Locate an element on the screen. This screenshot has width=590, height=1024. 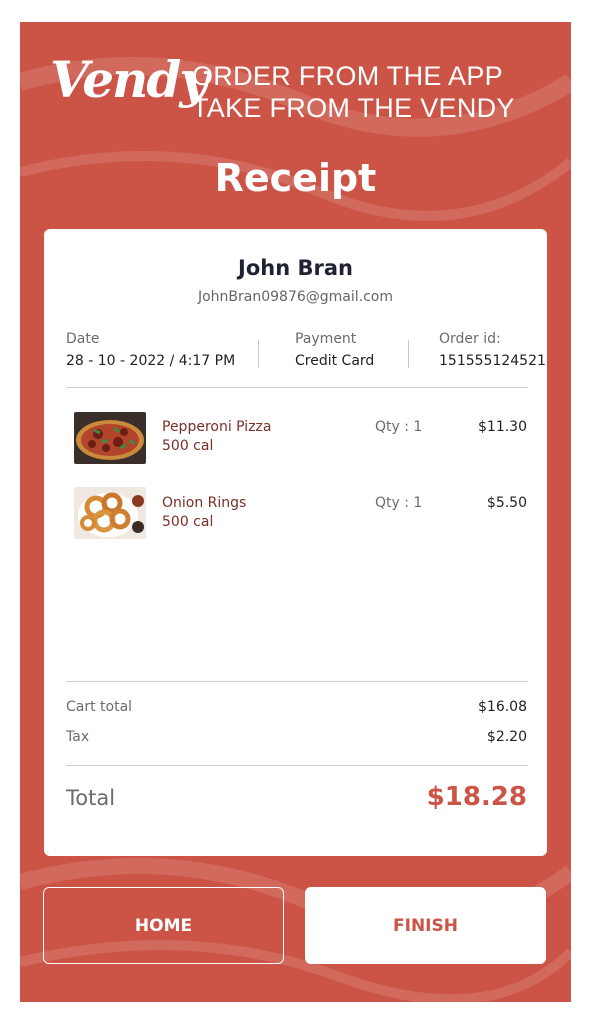
customer-email: JohnBran09876@gmail.com is located at coordinates (295, 297).